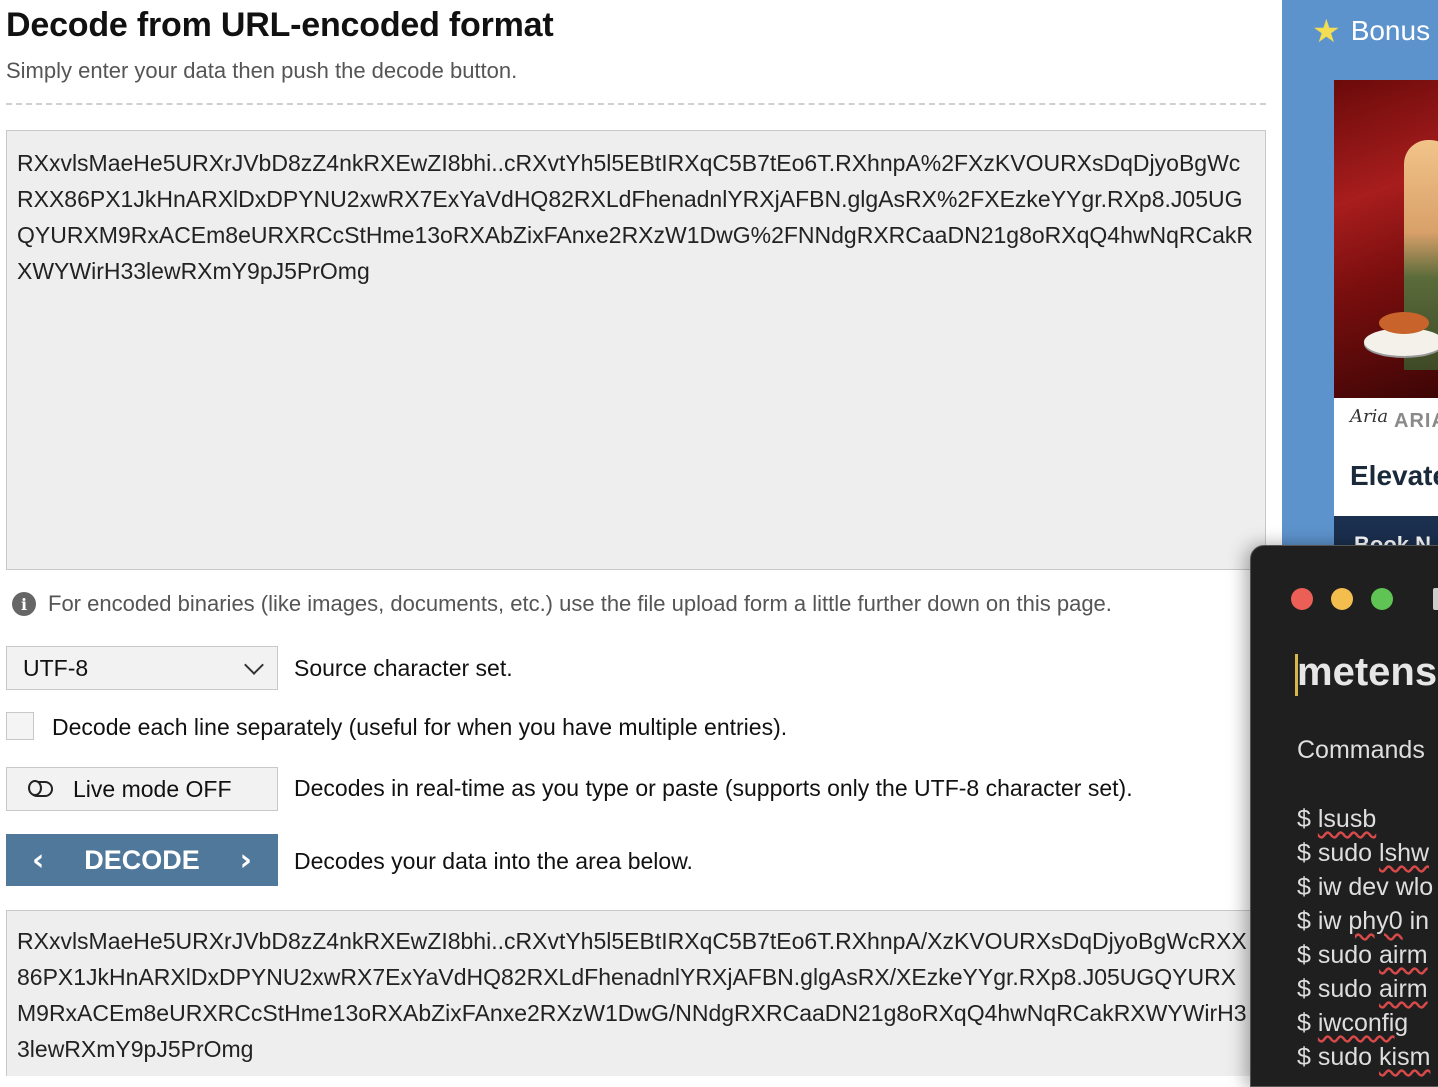 The image size is (1438, 1087). I want to click on chevron-right-icon: ›, so click(245, 860).